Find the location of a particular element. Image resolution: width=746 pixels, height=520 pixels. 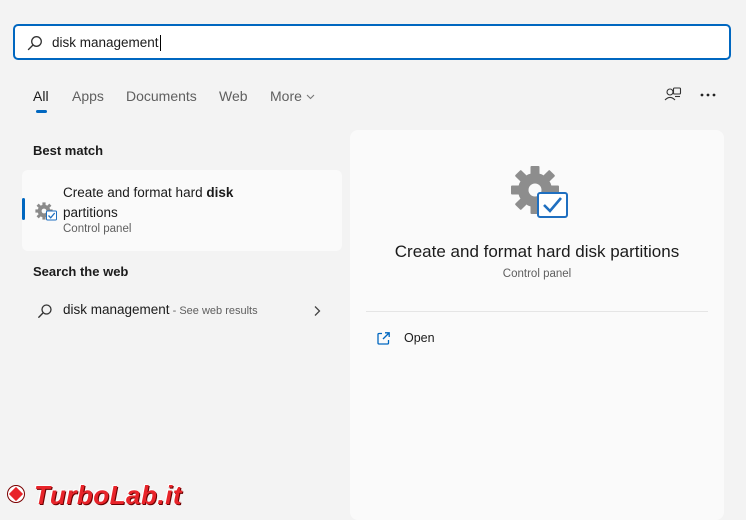

web-search-result: disk management - See web results is located at coordinates (182, 311).